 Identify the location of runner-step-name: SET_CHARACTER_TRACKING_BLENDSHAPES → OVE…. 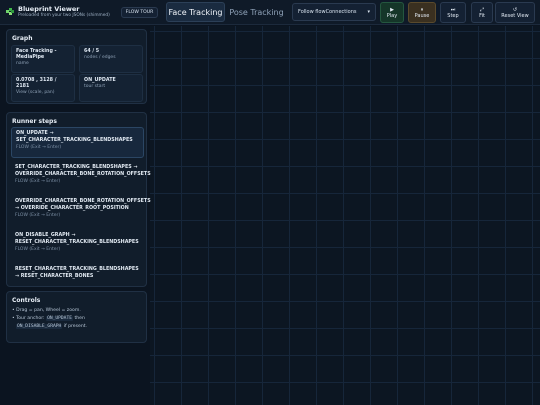
(83, 171).